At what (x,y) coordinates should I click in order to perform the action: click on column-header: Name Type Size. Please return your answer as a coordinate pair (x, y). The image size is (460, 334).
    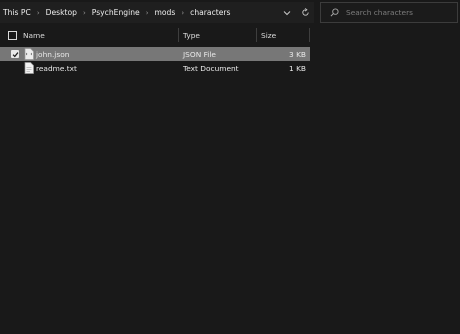
    Looking at the image, I should click on (155, 35).